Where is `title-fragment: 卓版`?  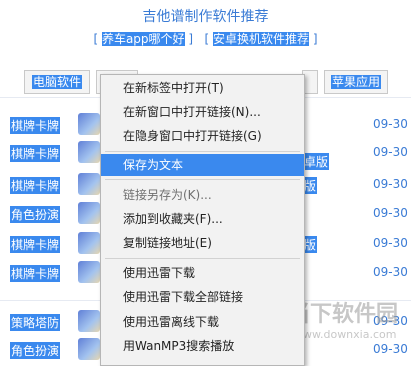
title-fragment: 卓版 is located at coordinates (316, 161).